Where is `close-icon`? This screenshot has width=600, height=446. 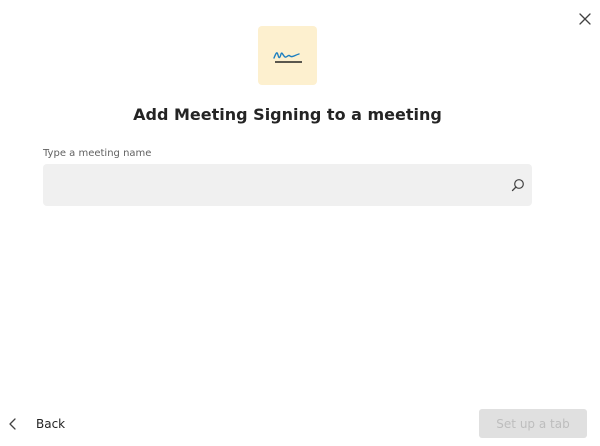 close-icon is located at coordinates (585, 19).